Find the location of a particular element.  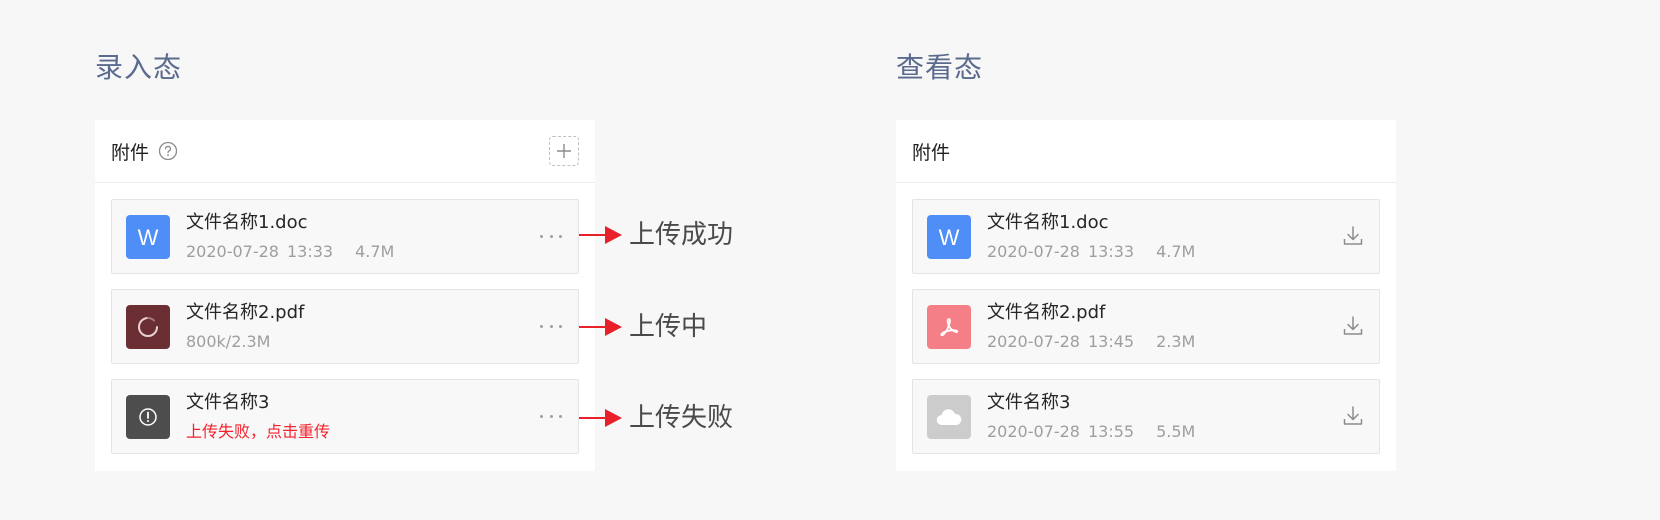

view-state-title: 查看态 is located at coordinates (940, 67).